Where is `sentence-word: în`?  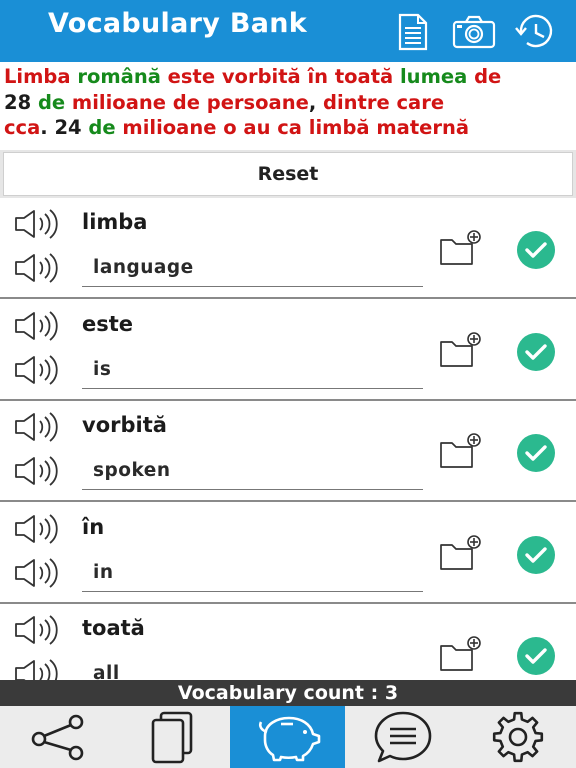
sentence-word: în is located at coordinates (320, 76).